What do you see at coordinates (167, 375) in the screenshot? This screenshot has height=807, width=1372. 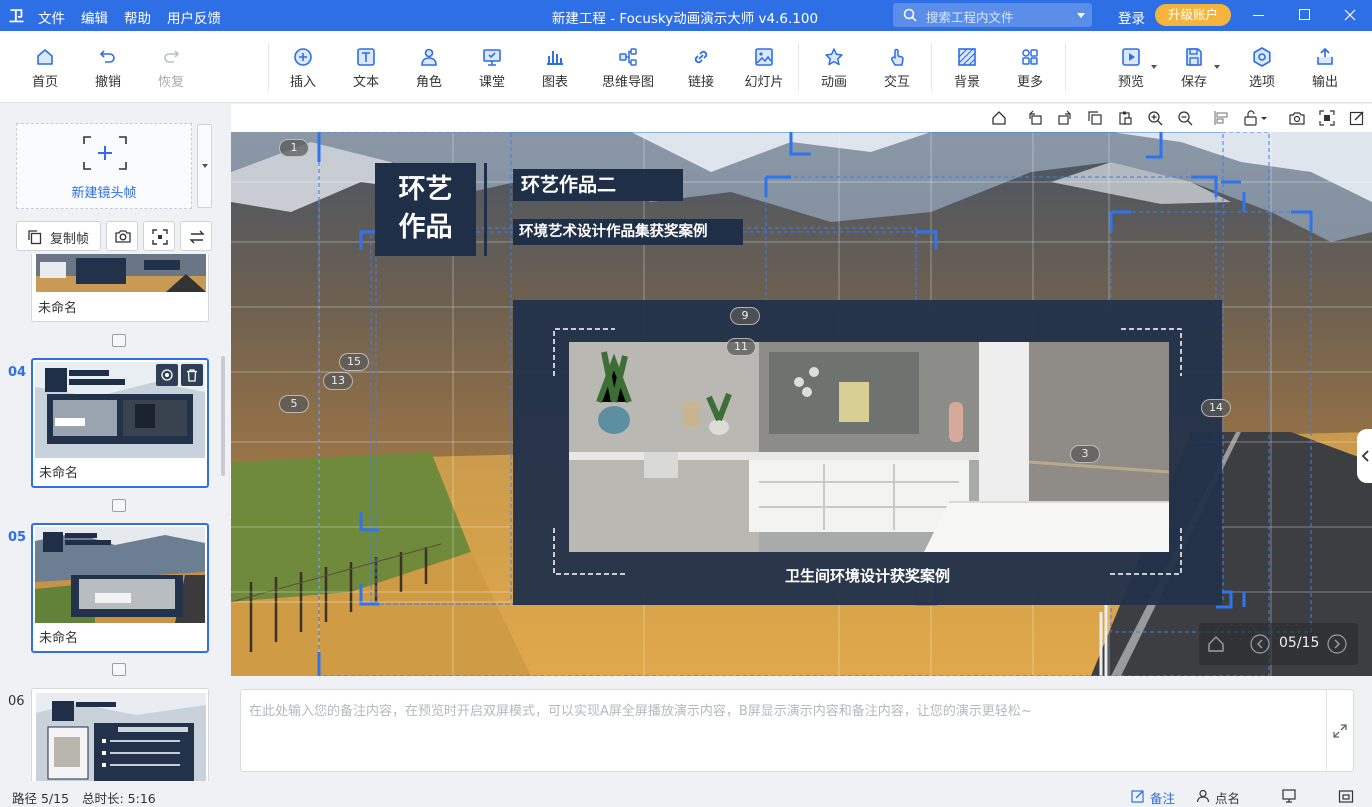 I see `frame-preview-button` at bounding box center [167, 375].